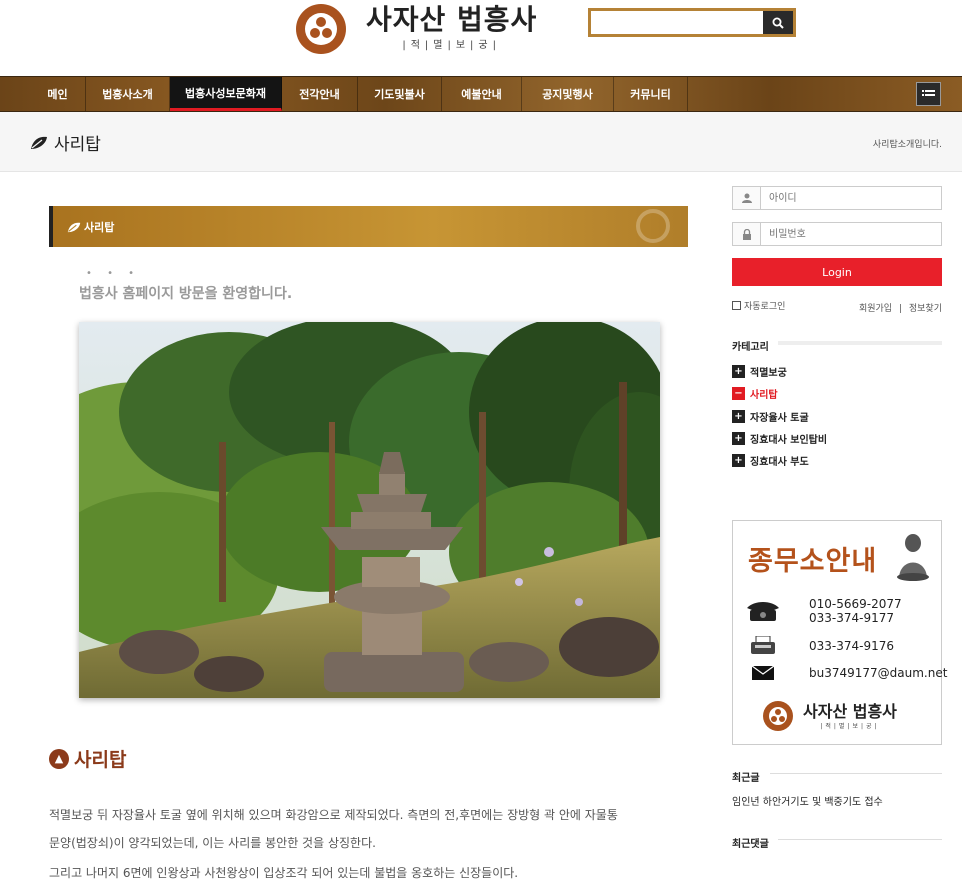 Image resolution: width=962 pixels, height=890 pixels. I want to click on category-item: + 적멸보궁, so click(759, 371).